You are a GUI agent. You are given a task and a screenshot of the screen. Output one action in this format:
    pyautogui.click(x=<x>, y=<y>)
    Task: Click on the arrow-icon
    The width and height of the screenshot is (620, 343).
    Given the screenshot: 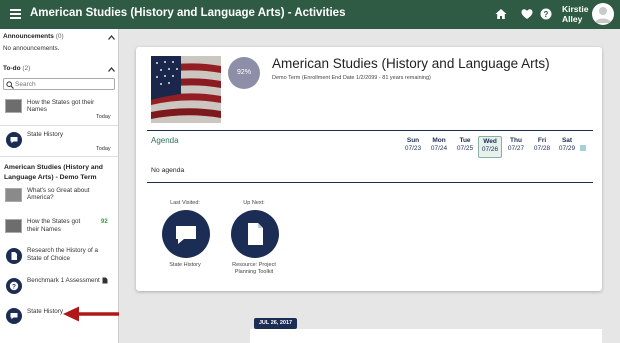 What is the action you would take?
    pyautogui.click(x=91, y=314)
    